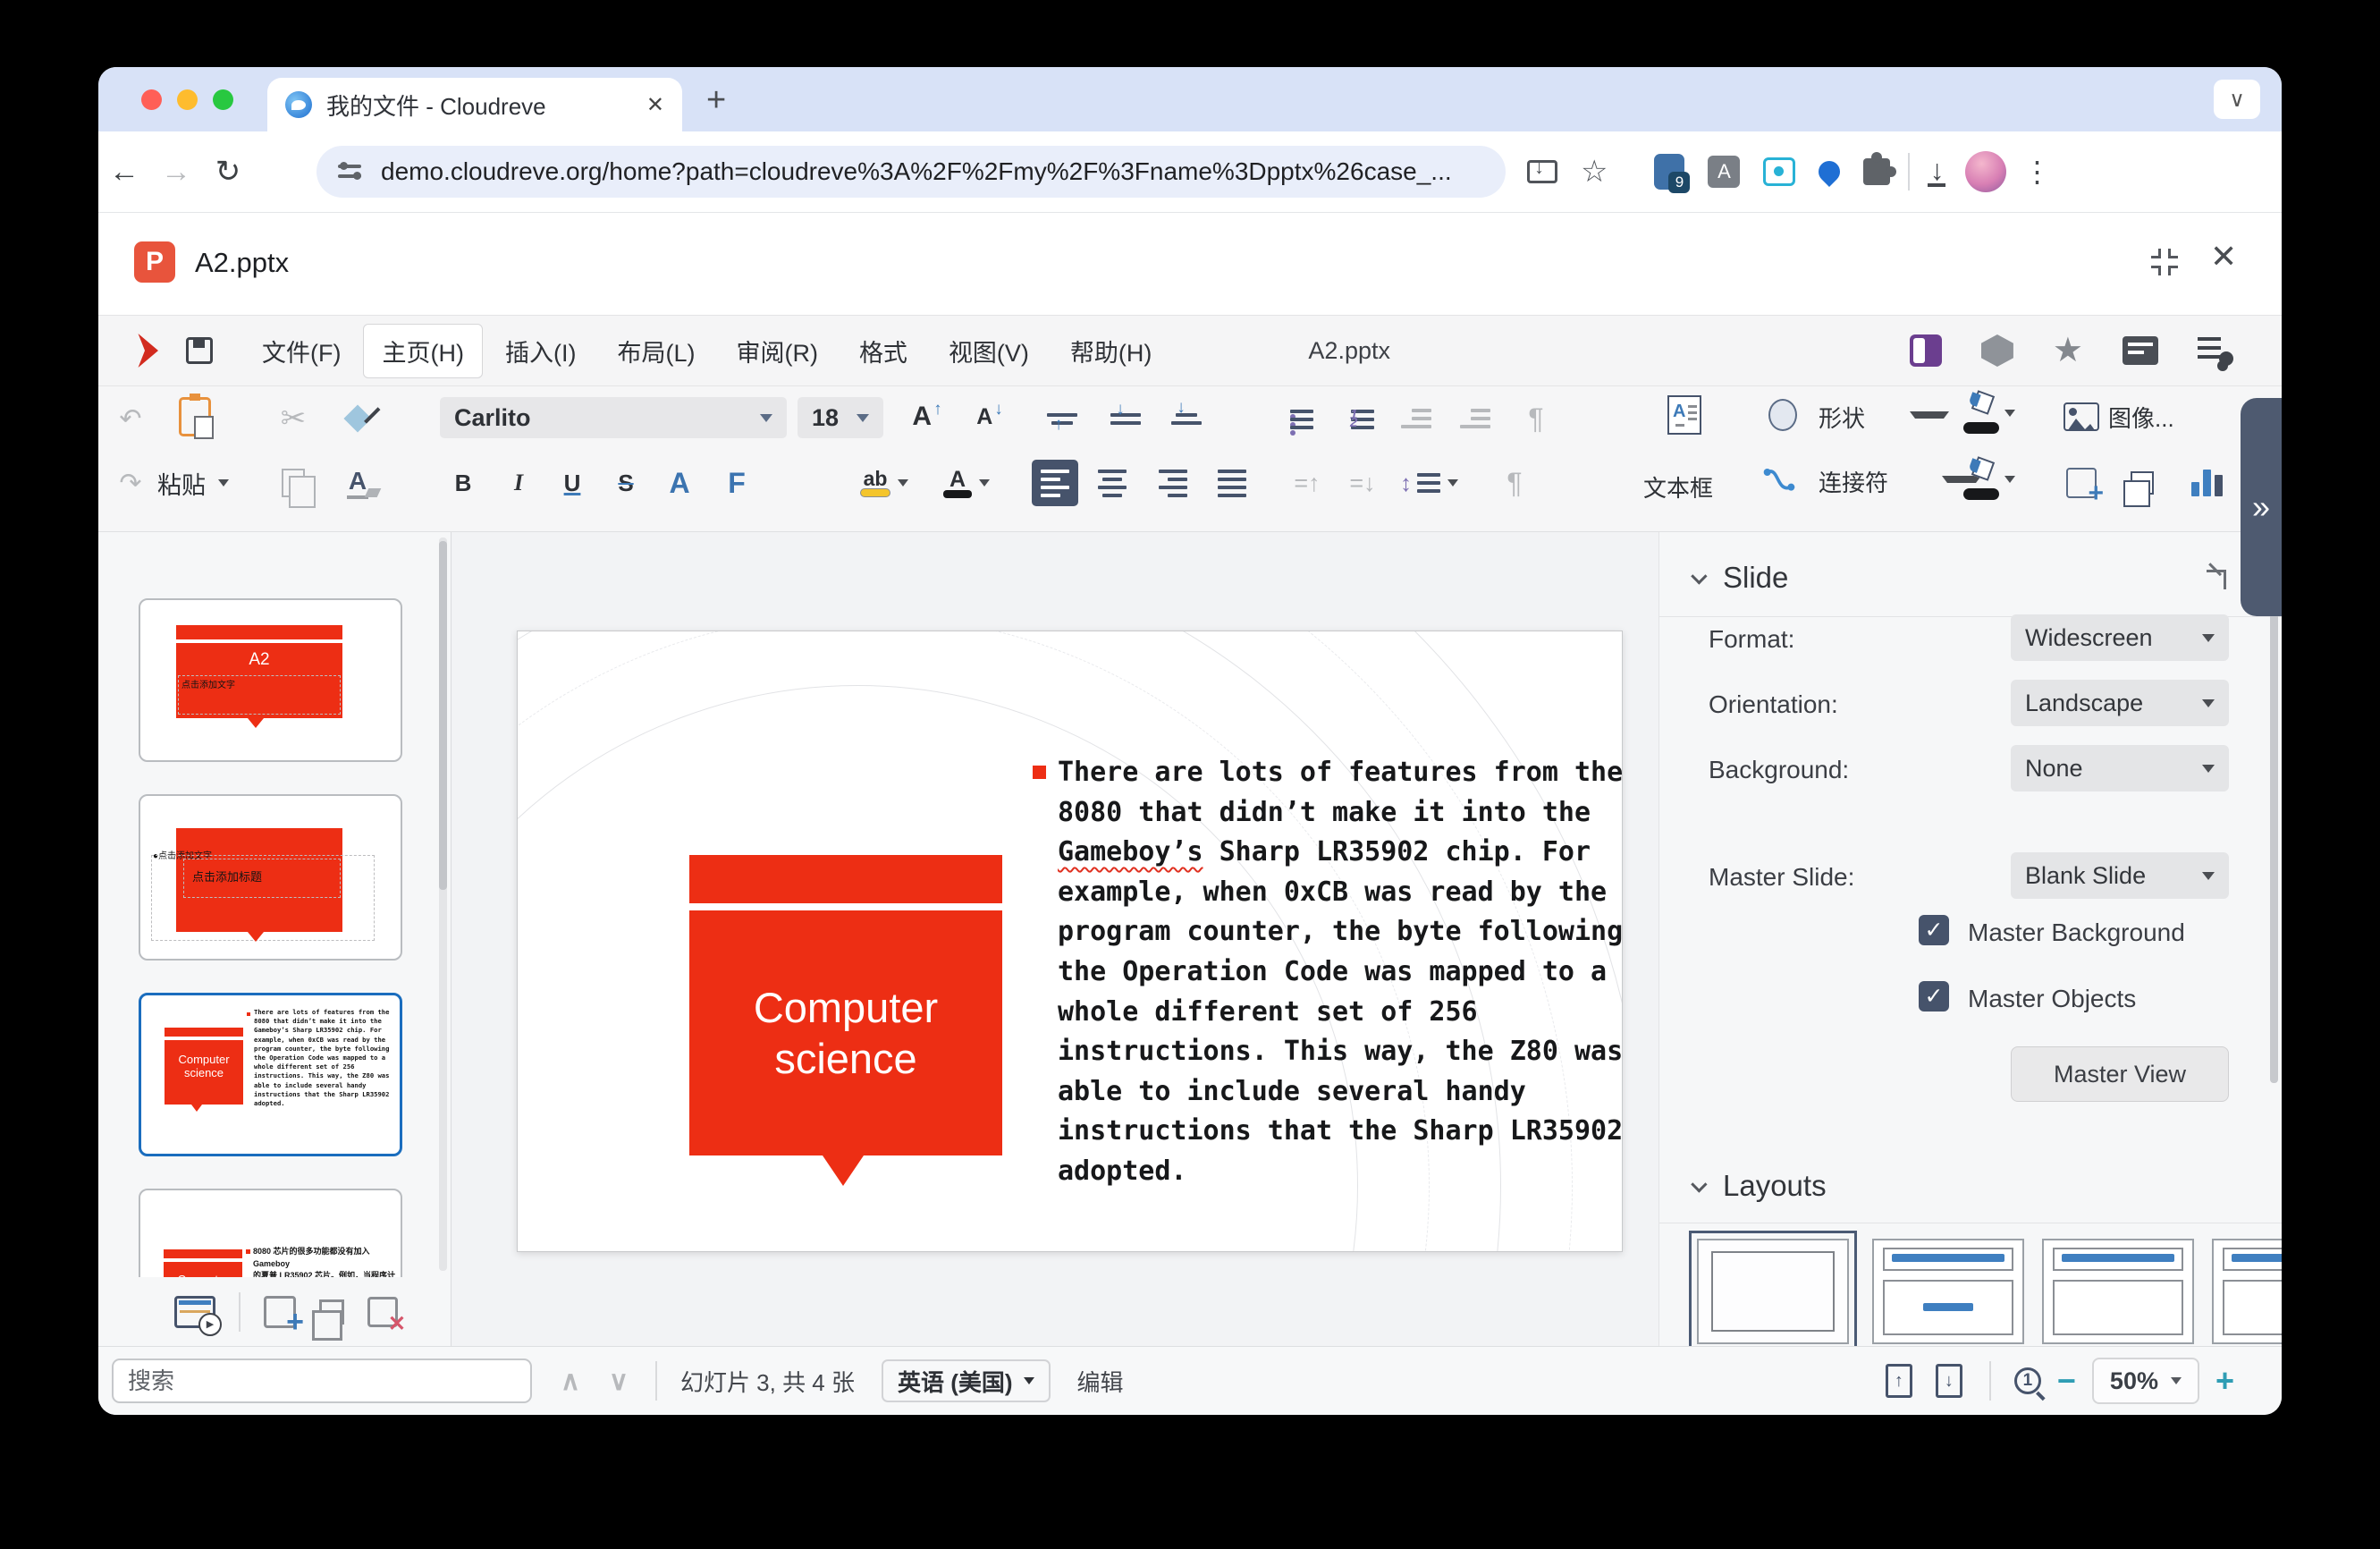  What do you see at coordinates (1307, 483) in the screenshot?
I see `move-forward-icon: =↑` at bounding box center [1307, 483].